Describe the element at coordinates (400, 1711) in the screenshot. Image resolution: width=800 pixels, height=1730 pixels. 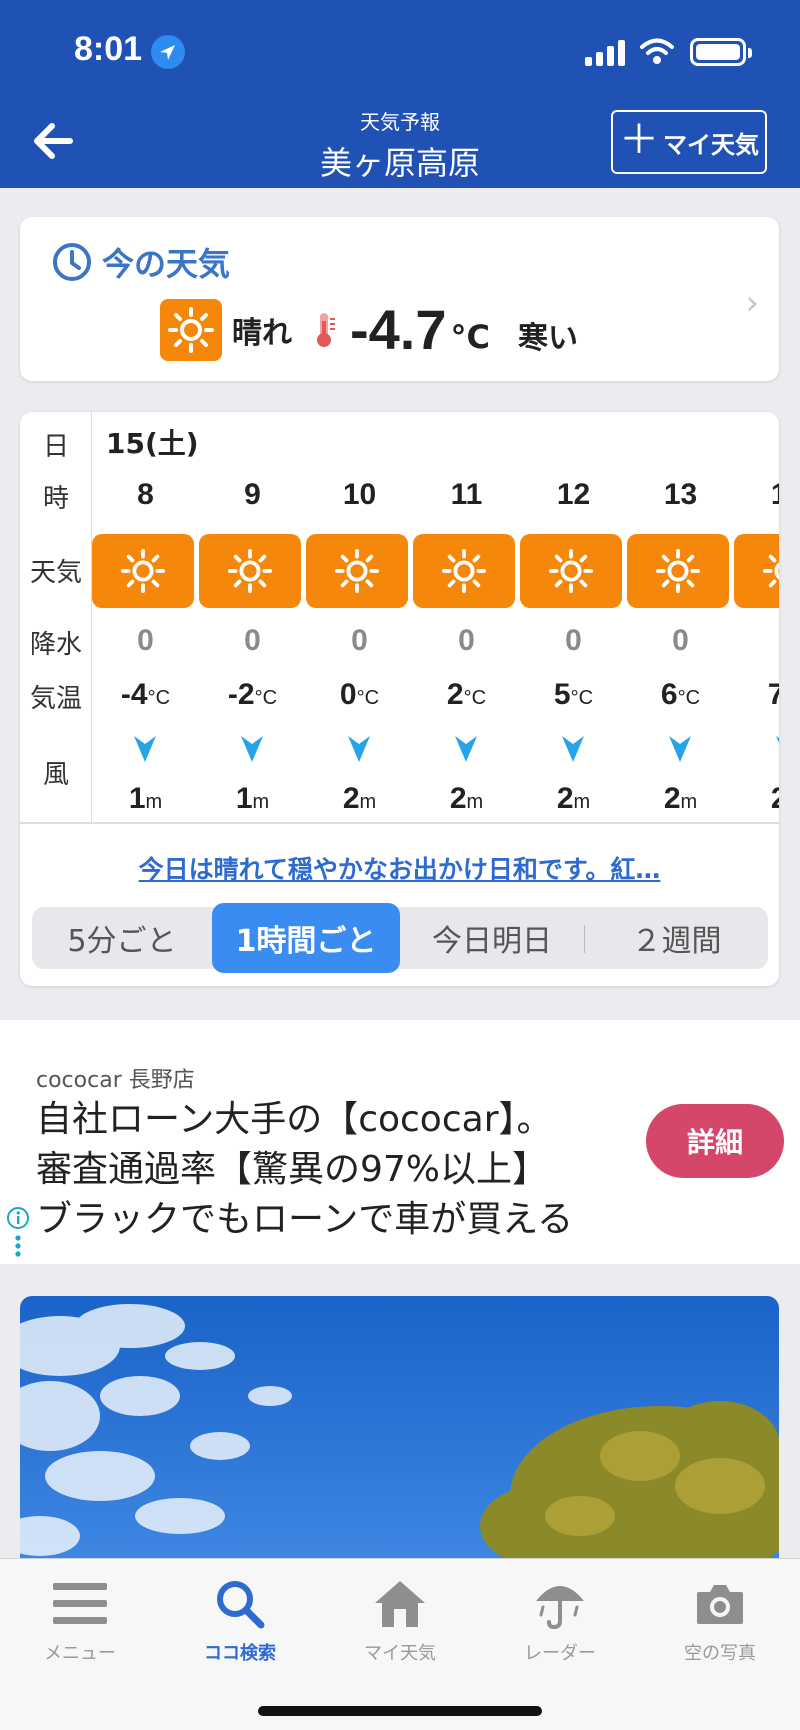
I see `home-indicator` at that location.